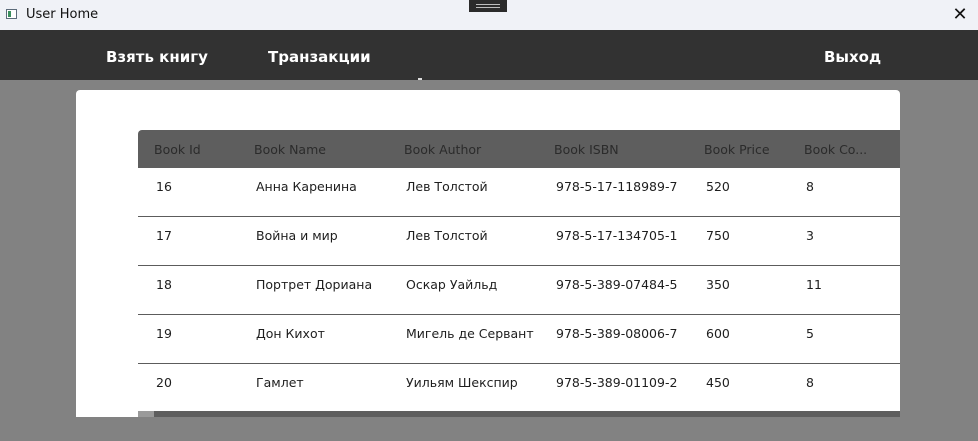 Image resolution: width=978 pixels, height=441 pixels. I want to click on column-header-book-id: Book Id, so click(199, 149).